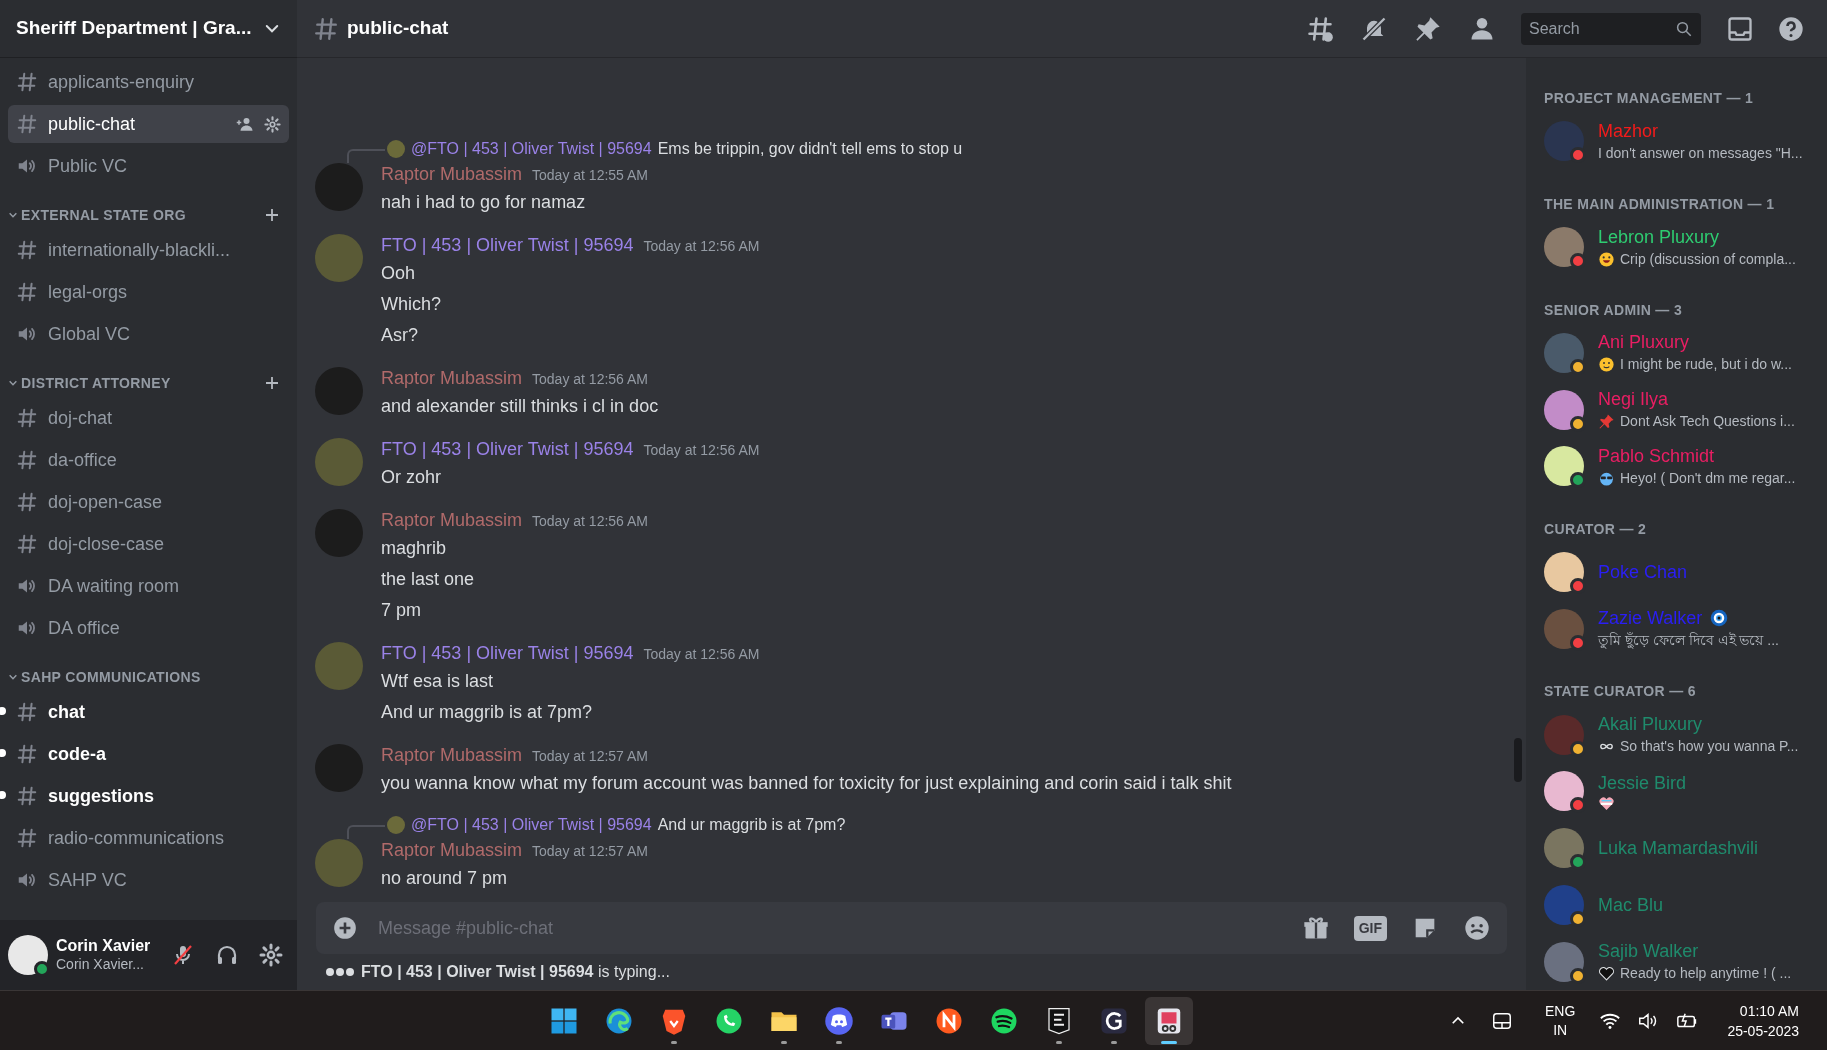 The height and width of the screenshot is (1050, 1827). I want to click on smiley-icon, so click(1606, 365).